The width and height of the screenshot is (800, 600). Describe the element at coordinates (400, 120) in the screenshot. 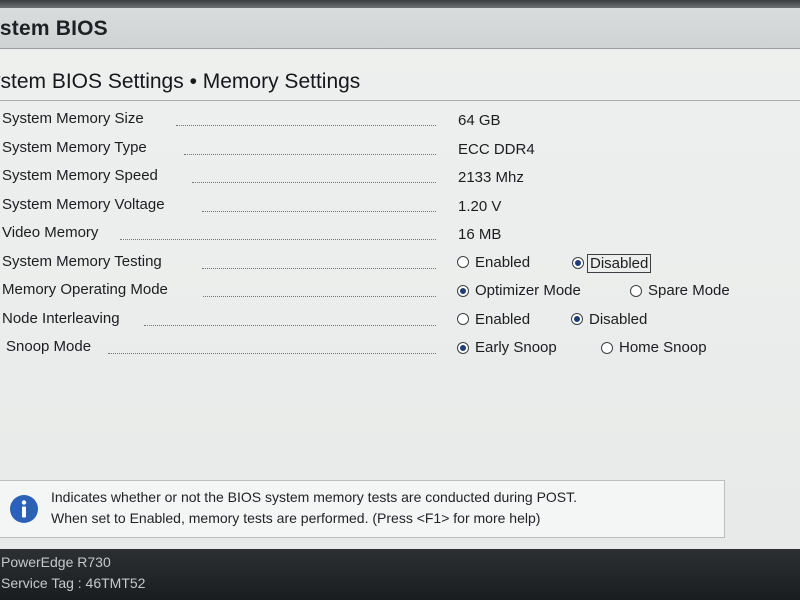

I see `setting-row-system-memory-size: System Memory Size 64 GB` at that location.